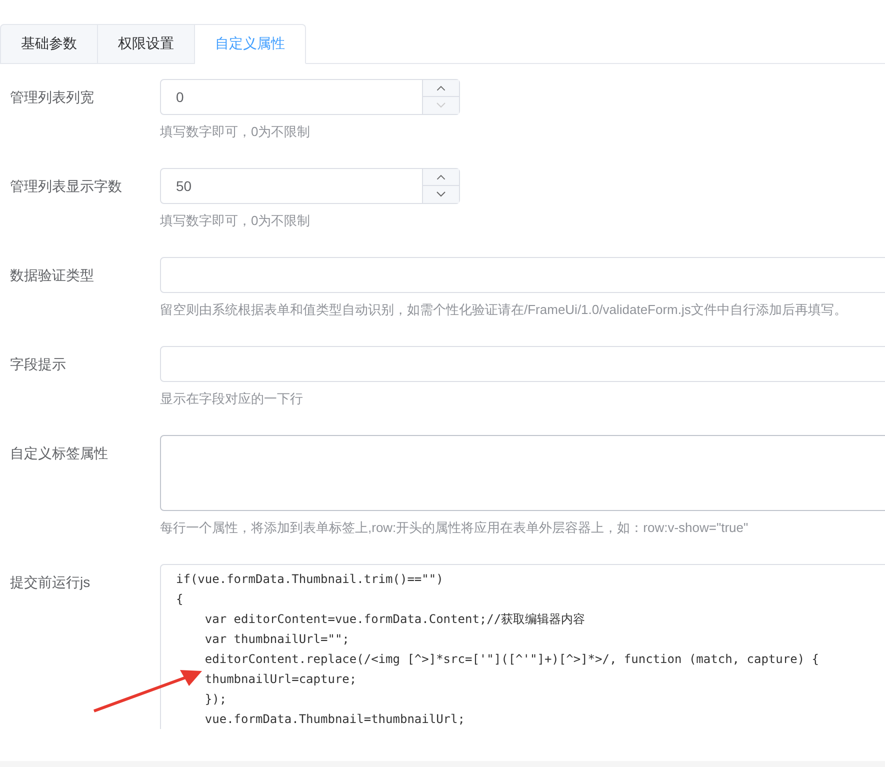  Describe the element at coordinates (281, 679) in the screenshot. I see `code-line: thumbnailUrl=capture;` at that location.